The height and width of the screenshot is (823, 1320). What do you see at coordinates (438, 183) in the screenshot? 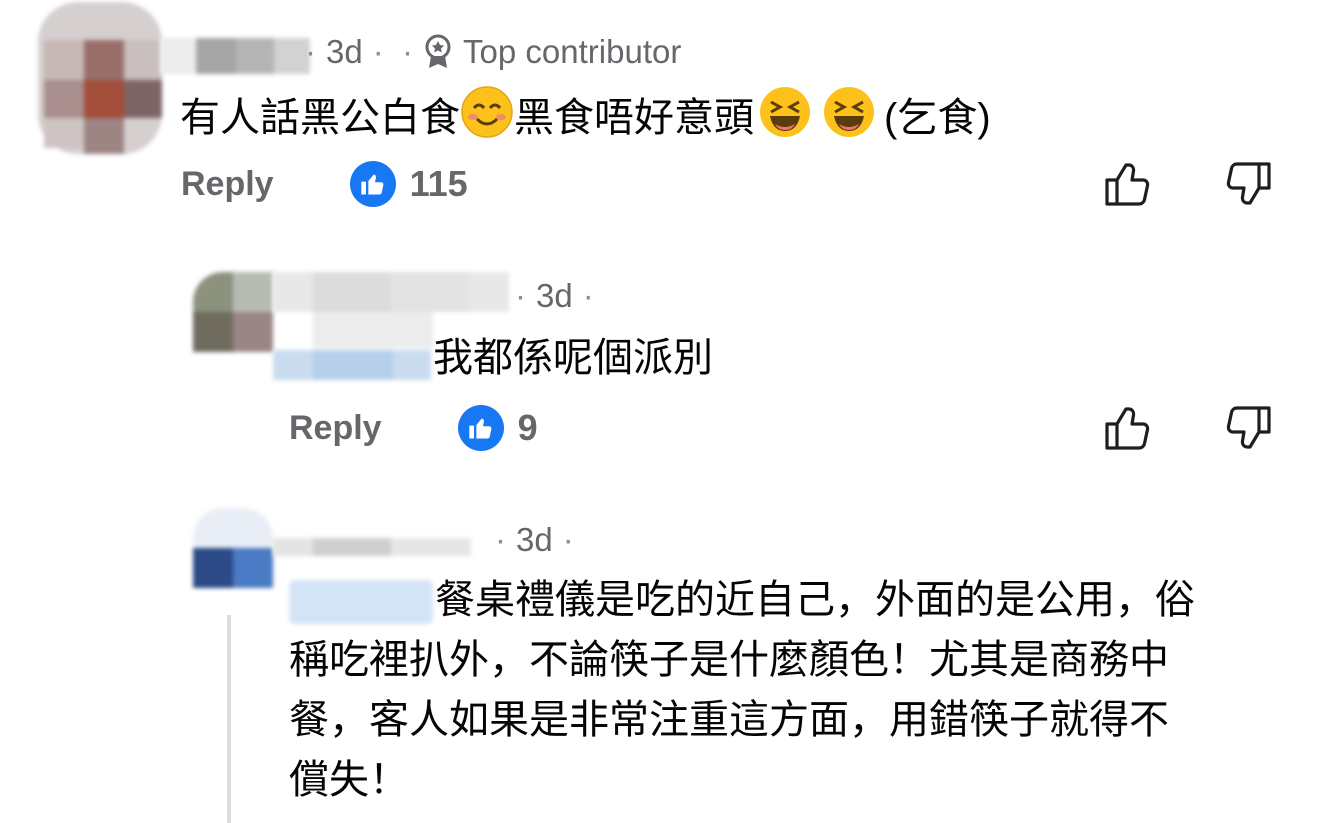
I see `like-count: 115` at bounding box center [438, 183].